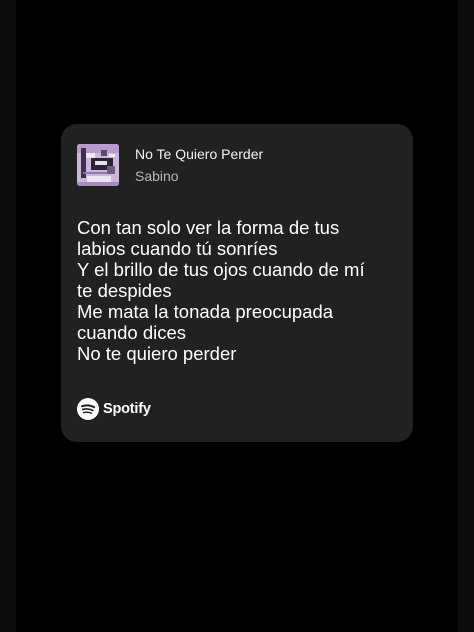  I want to click on lyric-line: labios cuando tú sonríes, so click(177, 248).